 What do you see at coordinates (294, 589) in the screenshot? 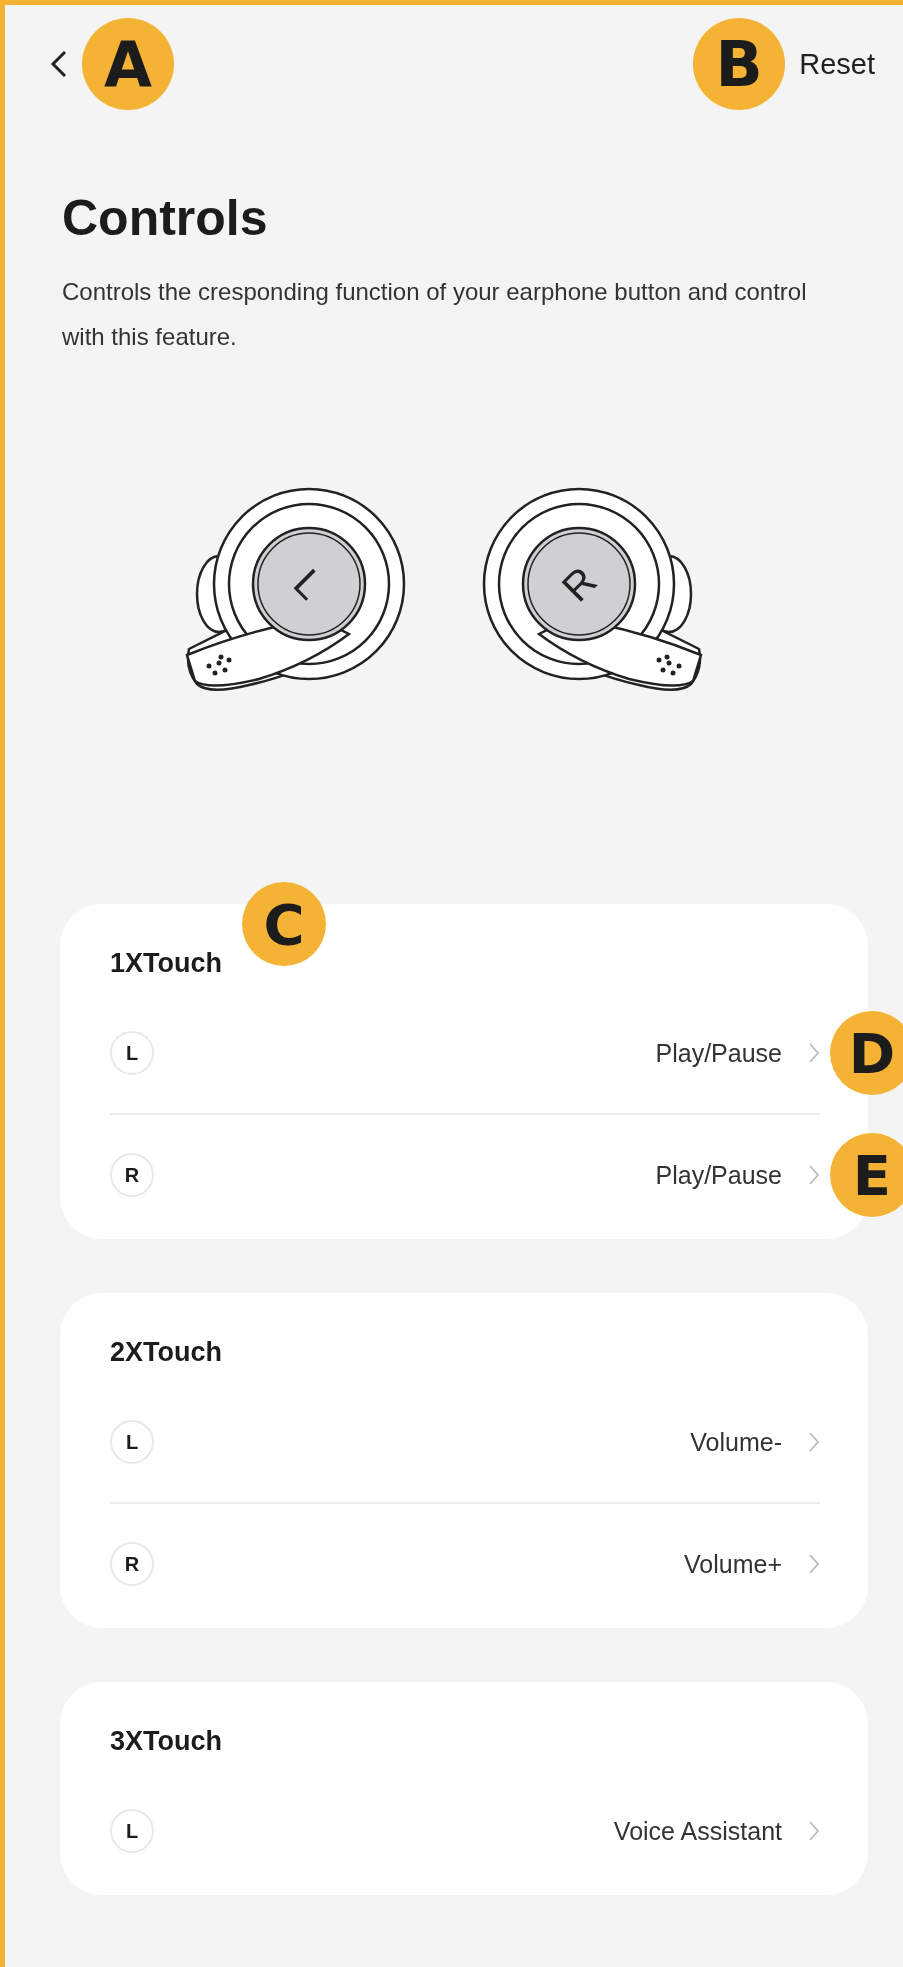
I see `earbud-drawing: L` at bounding box center [294, 589].